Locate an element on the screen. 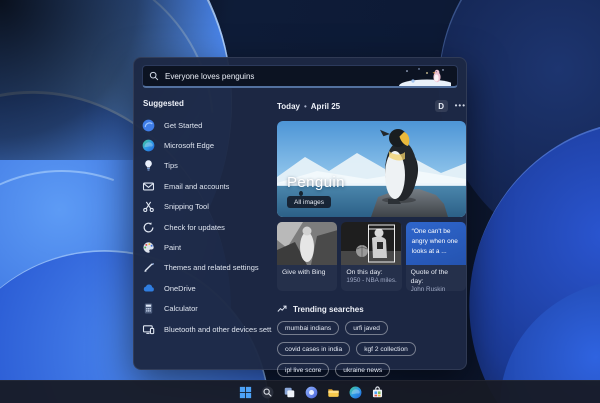  store-icon is located at coordinates (377, 391).